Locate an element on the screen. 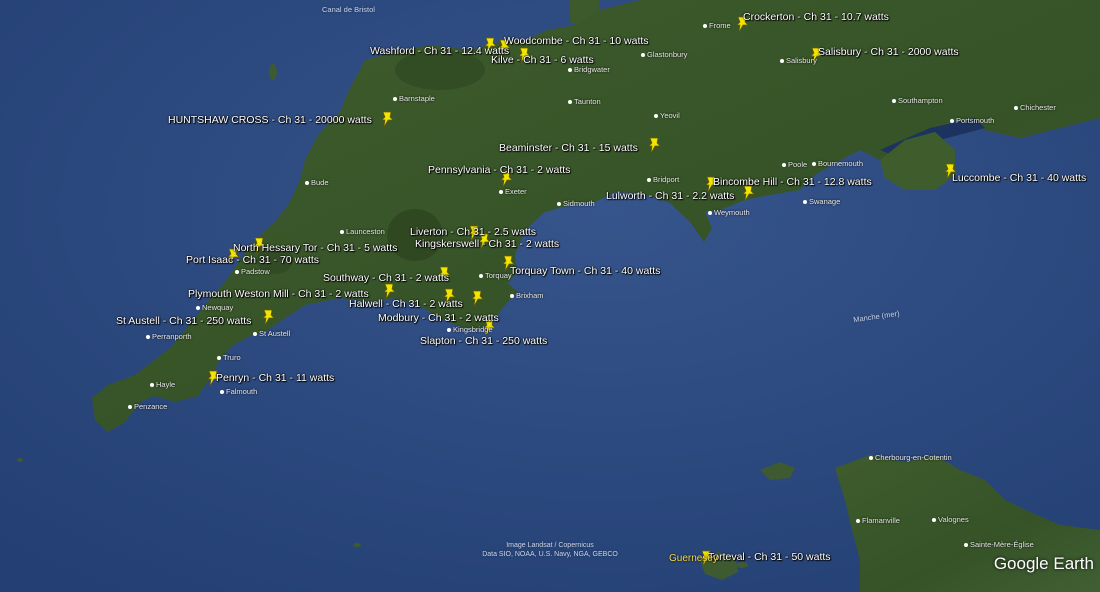  transmitter-label: Halwell - Ch 31 - 2 watts is located at coordinates (406, 304).